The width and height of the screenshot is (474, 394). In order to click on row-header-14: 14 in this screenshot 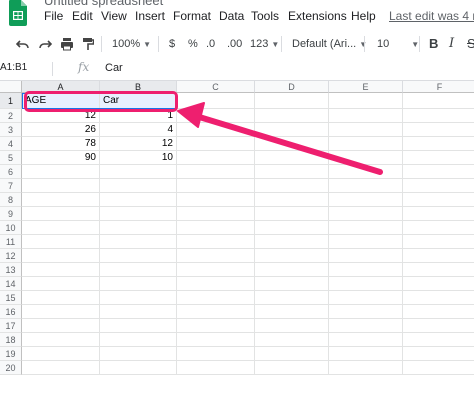, I will do `click(11, 284)`.